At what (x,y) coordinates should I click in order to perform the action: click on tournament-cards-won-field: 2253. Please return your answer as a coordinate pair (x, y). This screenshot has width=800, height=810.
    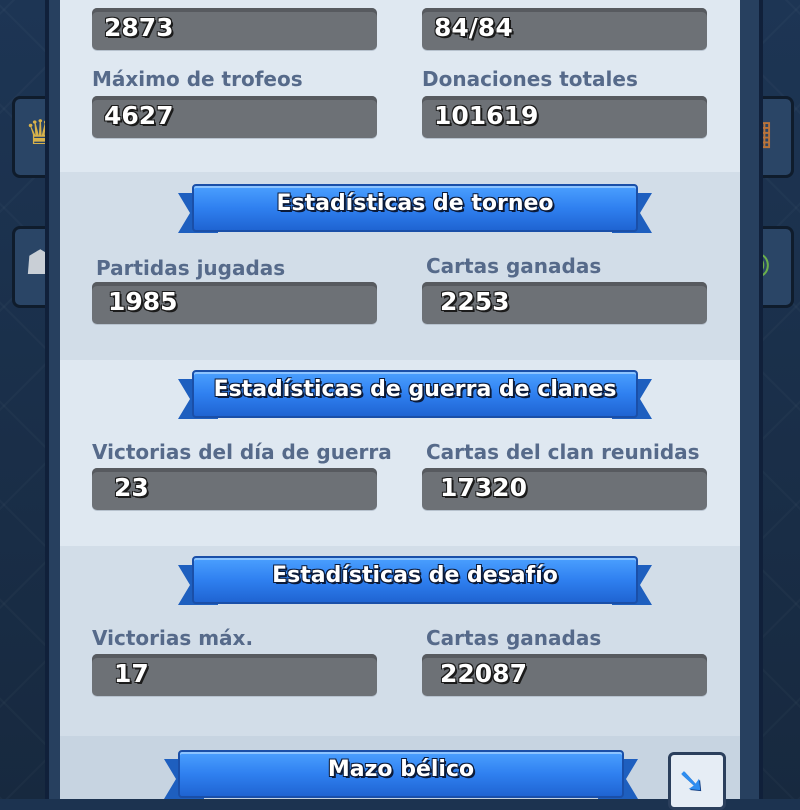
    Looking at the image, I should click on (564, 303).